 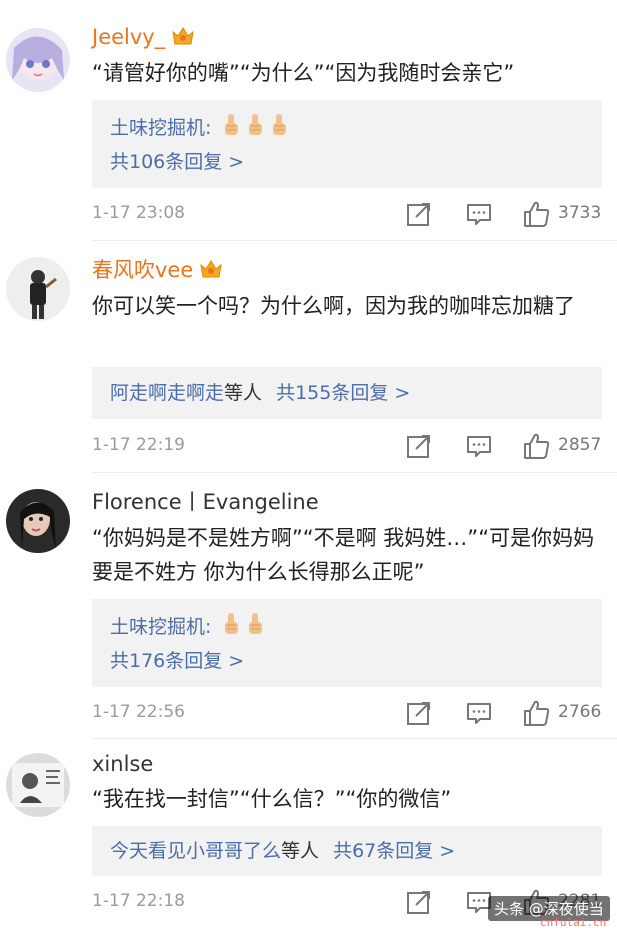 I want to click on comment-meta: 1-17 22:56 2766, so click(x=347, y=713).